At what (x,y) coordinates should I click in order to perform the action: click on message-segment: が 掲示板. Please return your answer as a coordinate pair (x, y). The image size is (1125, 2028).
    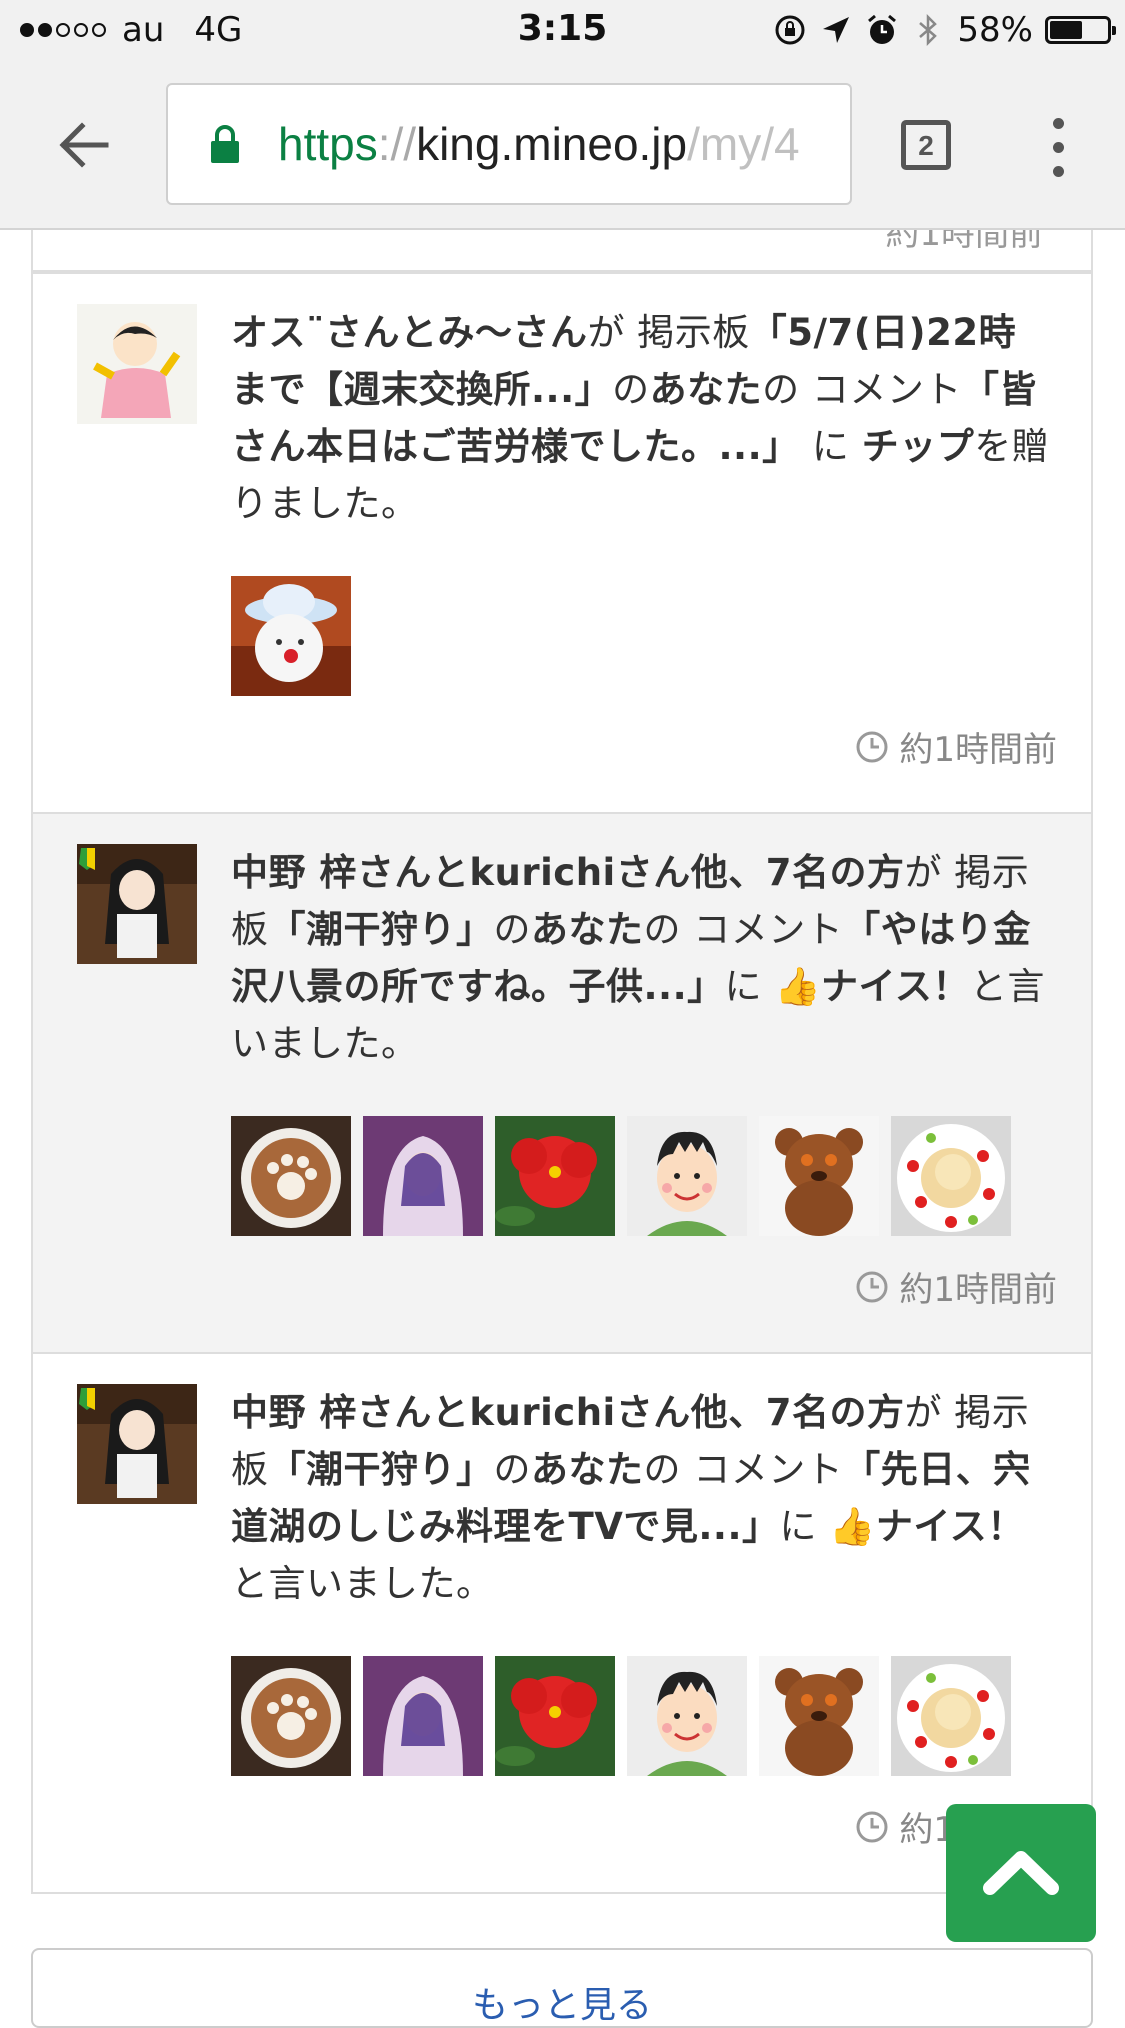
    Looking at the image, I should click on (668, 332).